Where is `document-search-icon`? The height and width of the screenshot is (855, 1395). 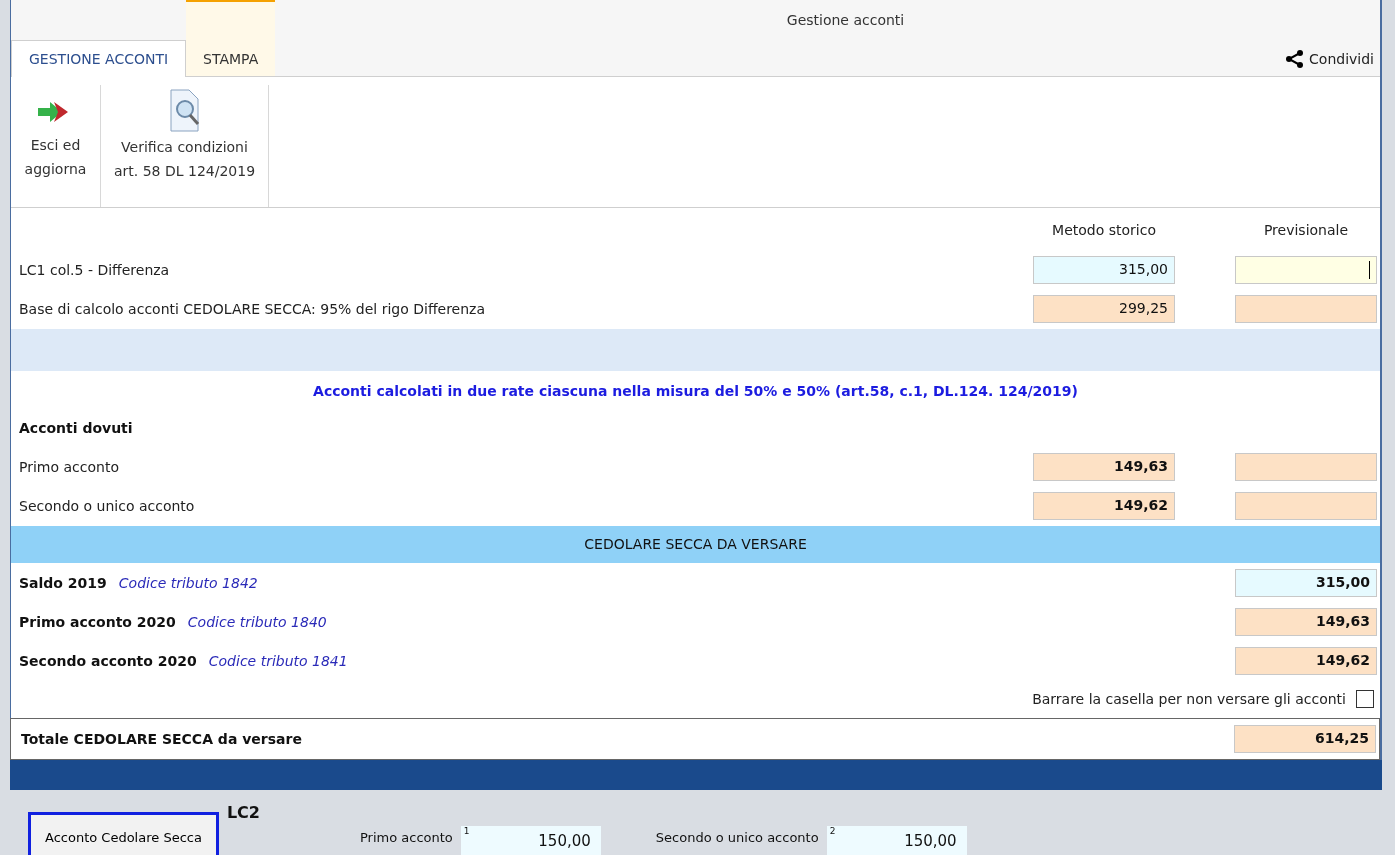
document-search-icon is located at coordinates (184, 111).